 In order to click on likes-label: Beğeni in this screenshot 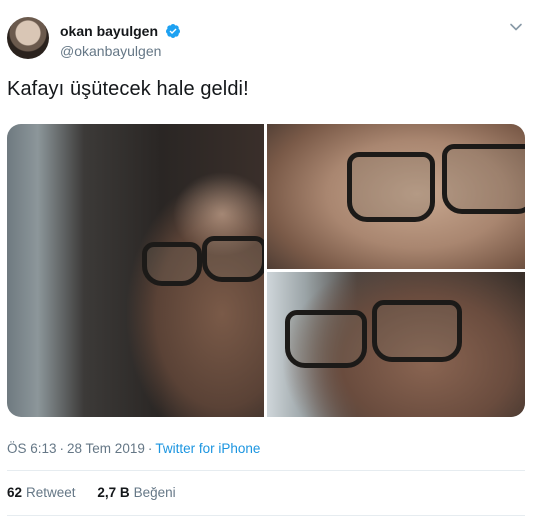, I will do `click(154, 492)`.